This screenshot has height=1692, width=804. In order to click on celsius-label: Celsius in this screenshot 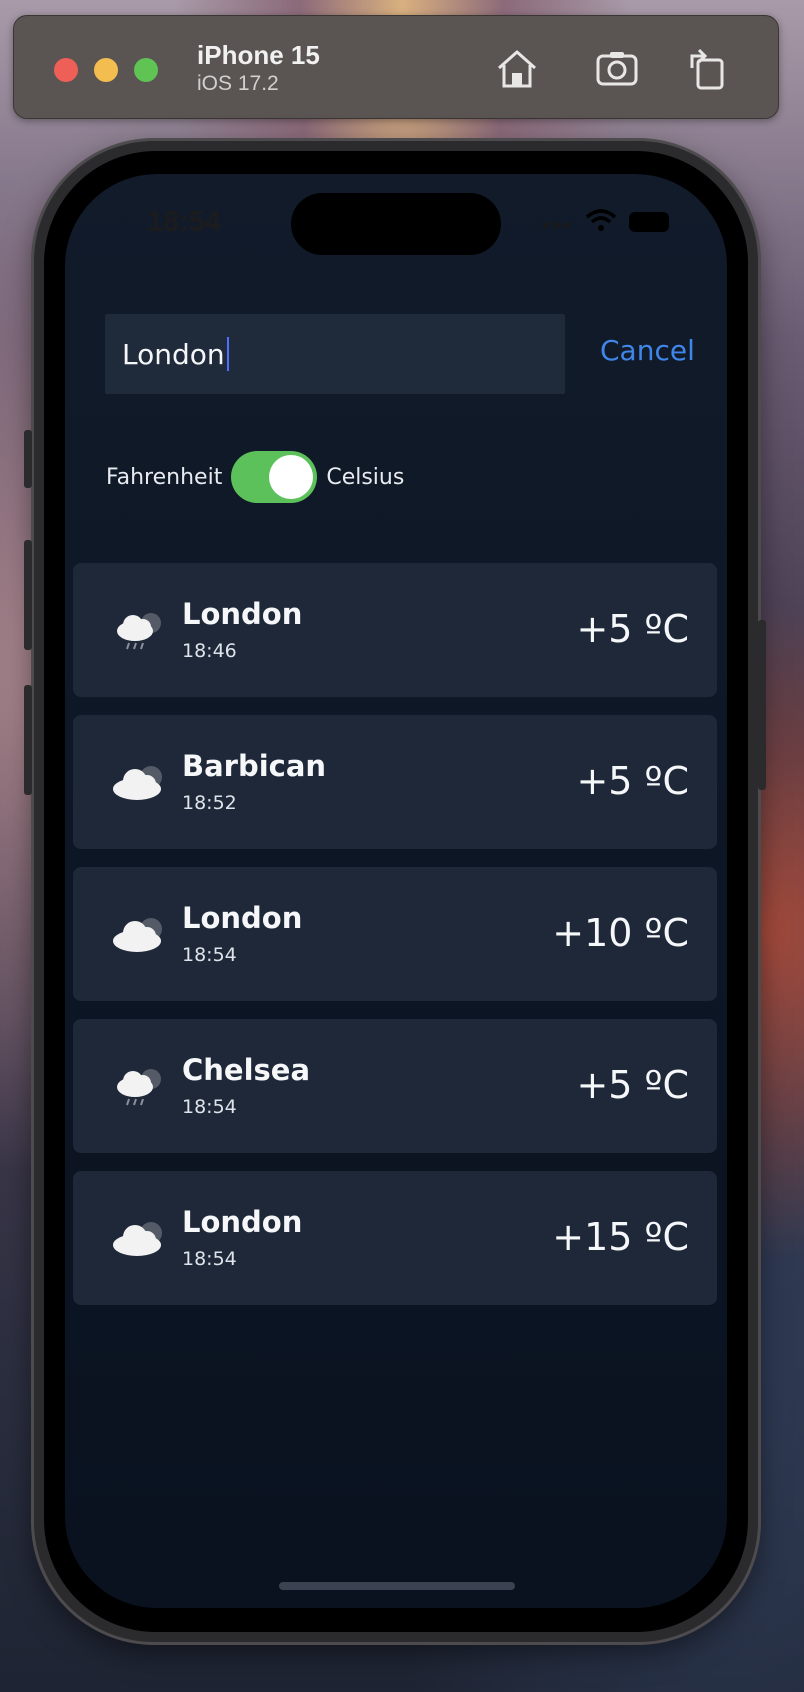, I will do `click(365, 477)`.